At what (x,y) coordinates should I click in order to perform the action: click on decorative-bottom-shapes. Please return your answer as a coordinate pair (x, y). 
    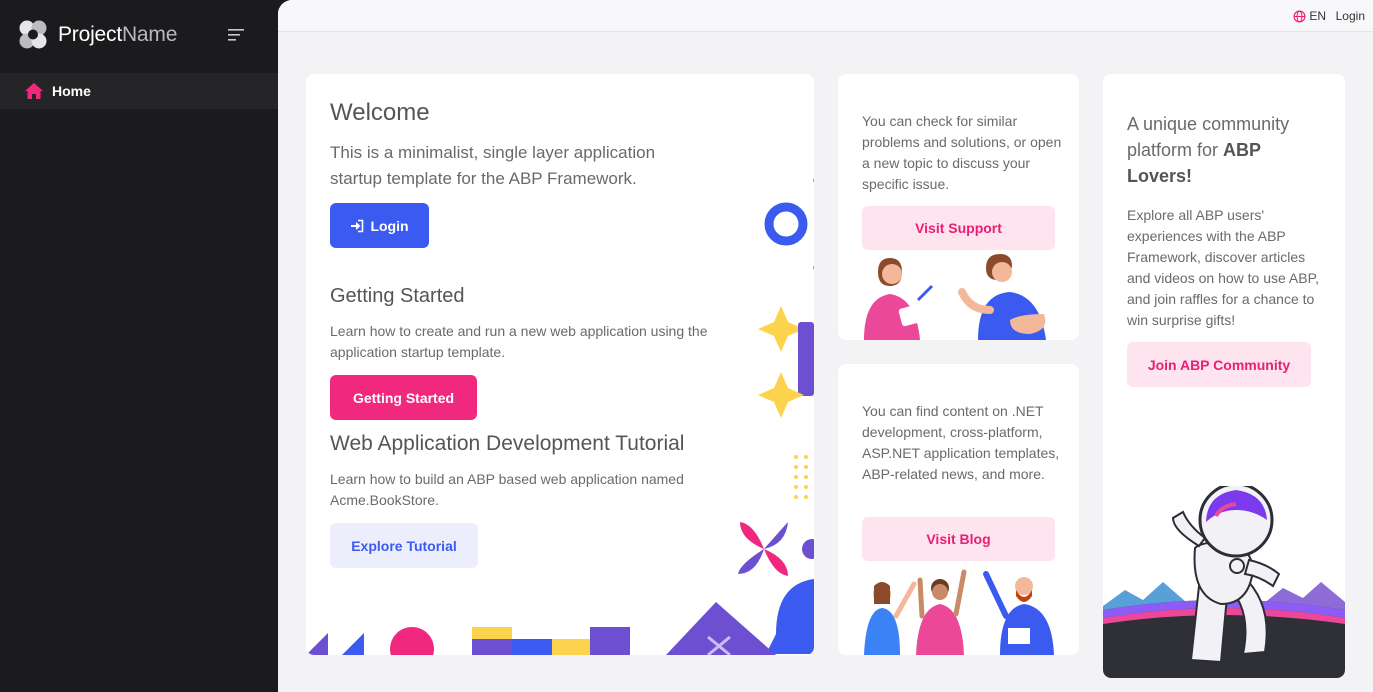
    Looking at the image, I should click on (541, 628).